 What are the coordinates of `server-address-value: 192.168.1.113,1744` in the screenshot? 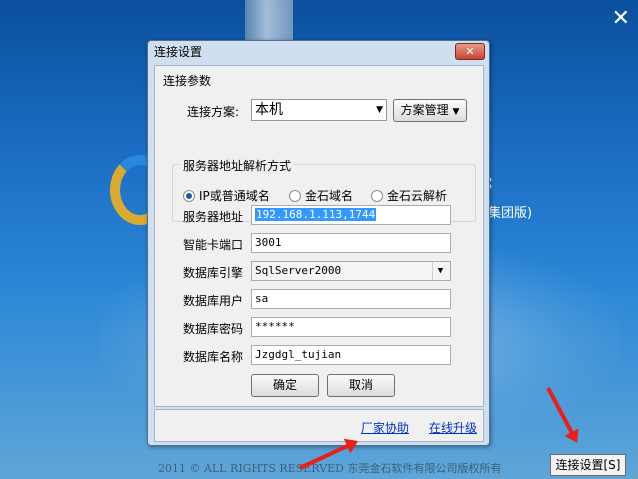 It's located at (316, 214).